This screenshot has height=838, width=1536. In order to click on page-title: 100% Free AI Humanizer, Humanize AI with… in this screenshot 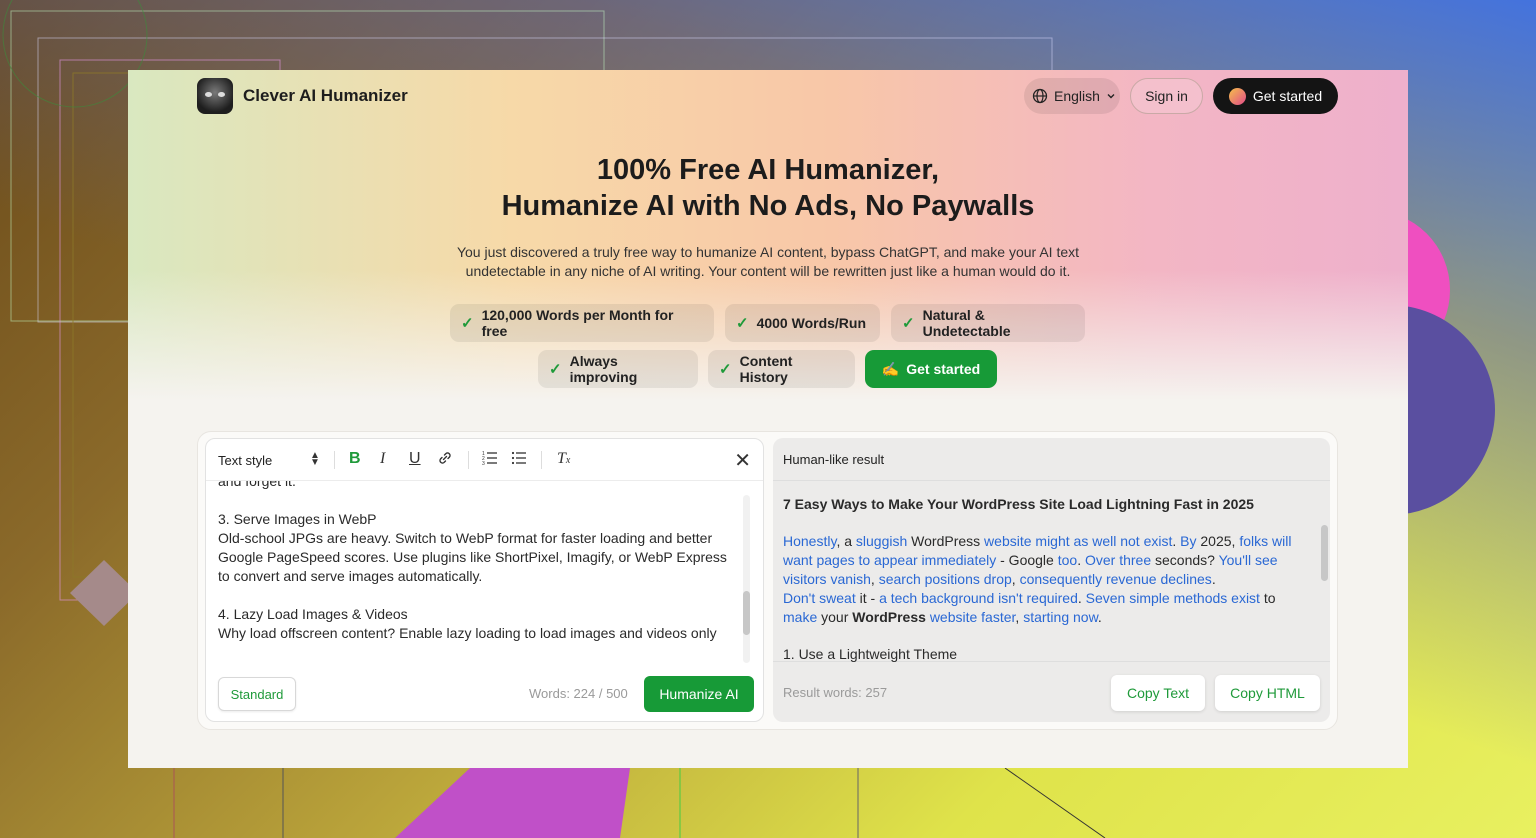, I will do `click(768, 188)`.